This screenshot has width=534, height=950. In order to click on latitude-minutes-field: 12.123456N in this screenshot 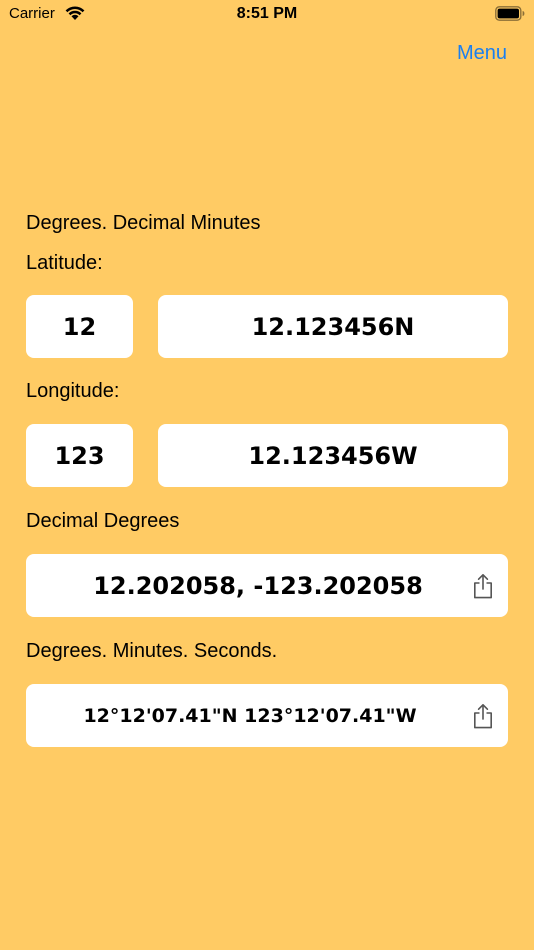, I will do `click(333, 326)`.